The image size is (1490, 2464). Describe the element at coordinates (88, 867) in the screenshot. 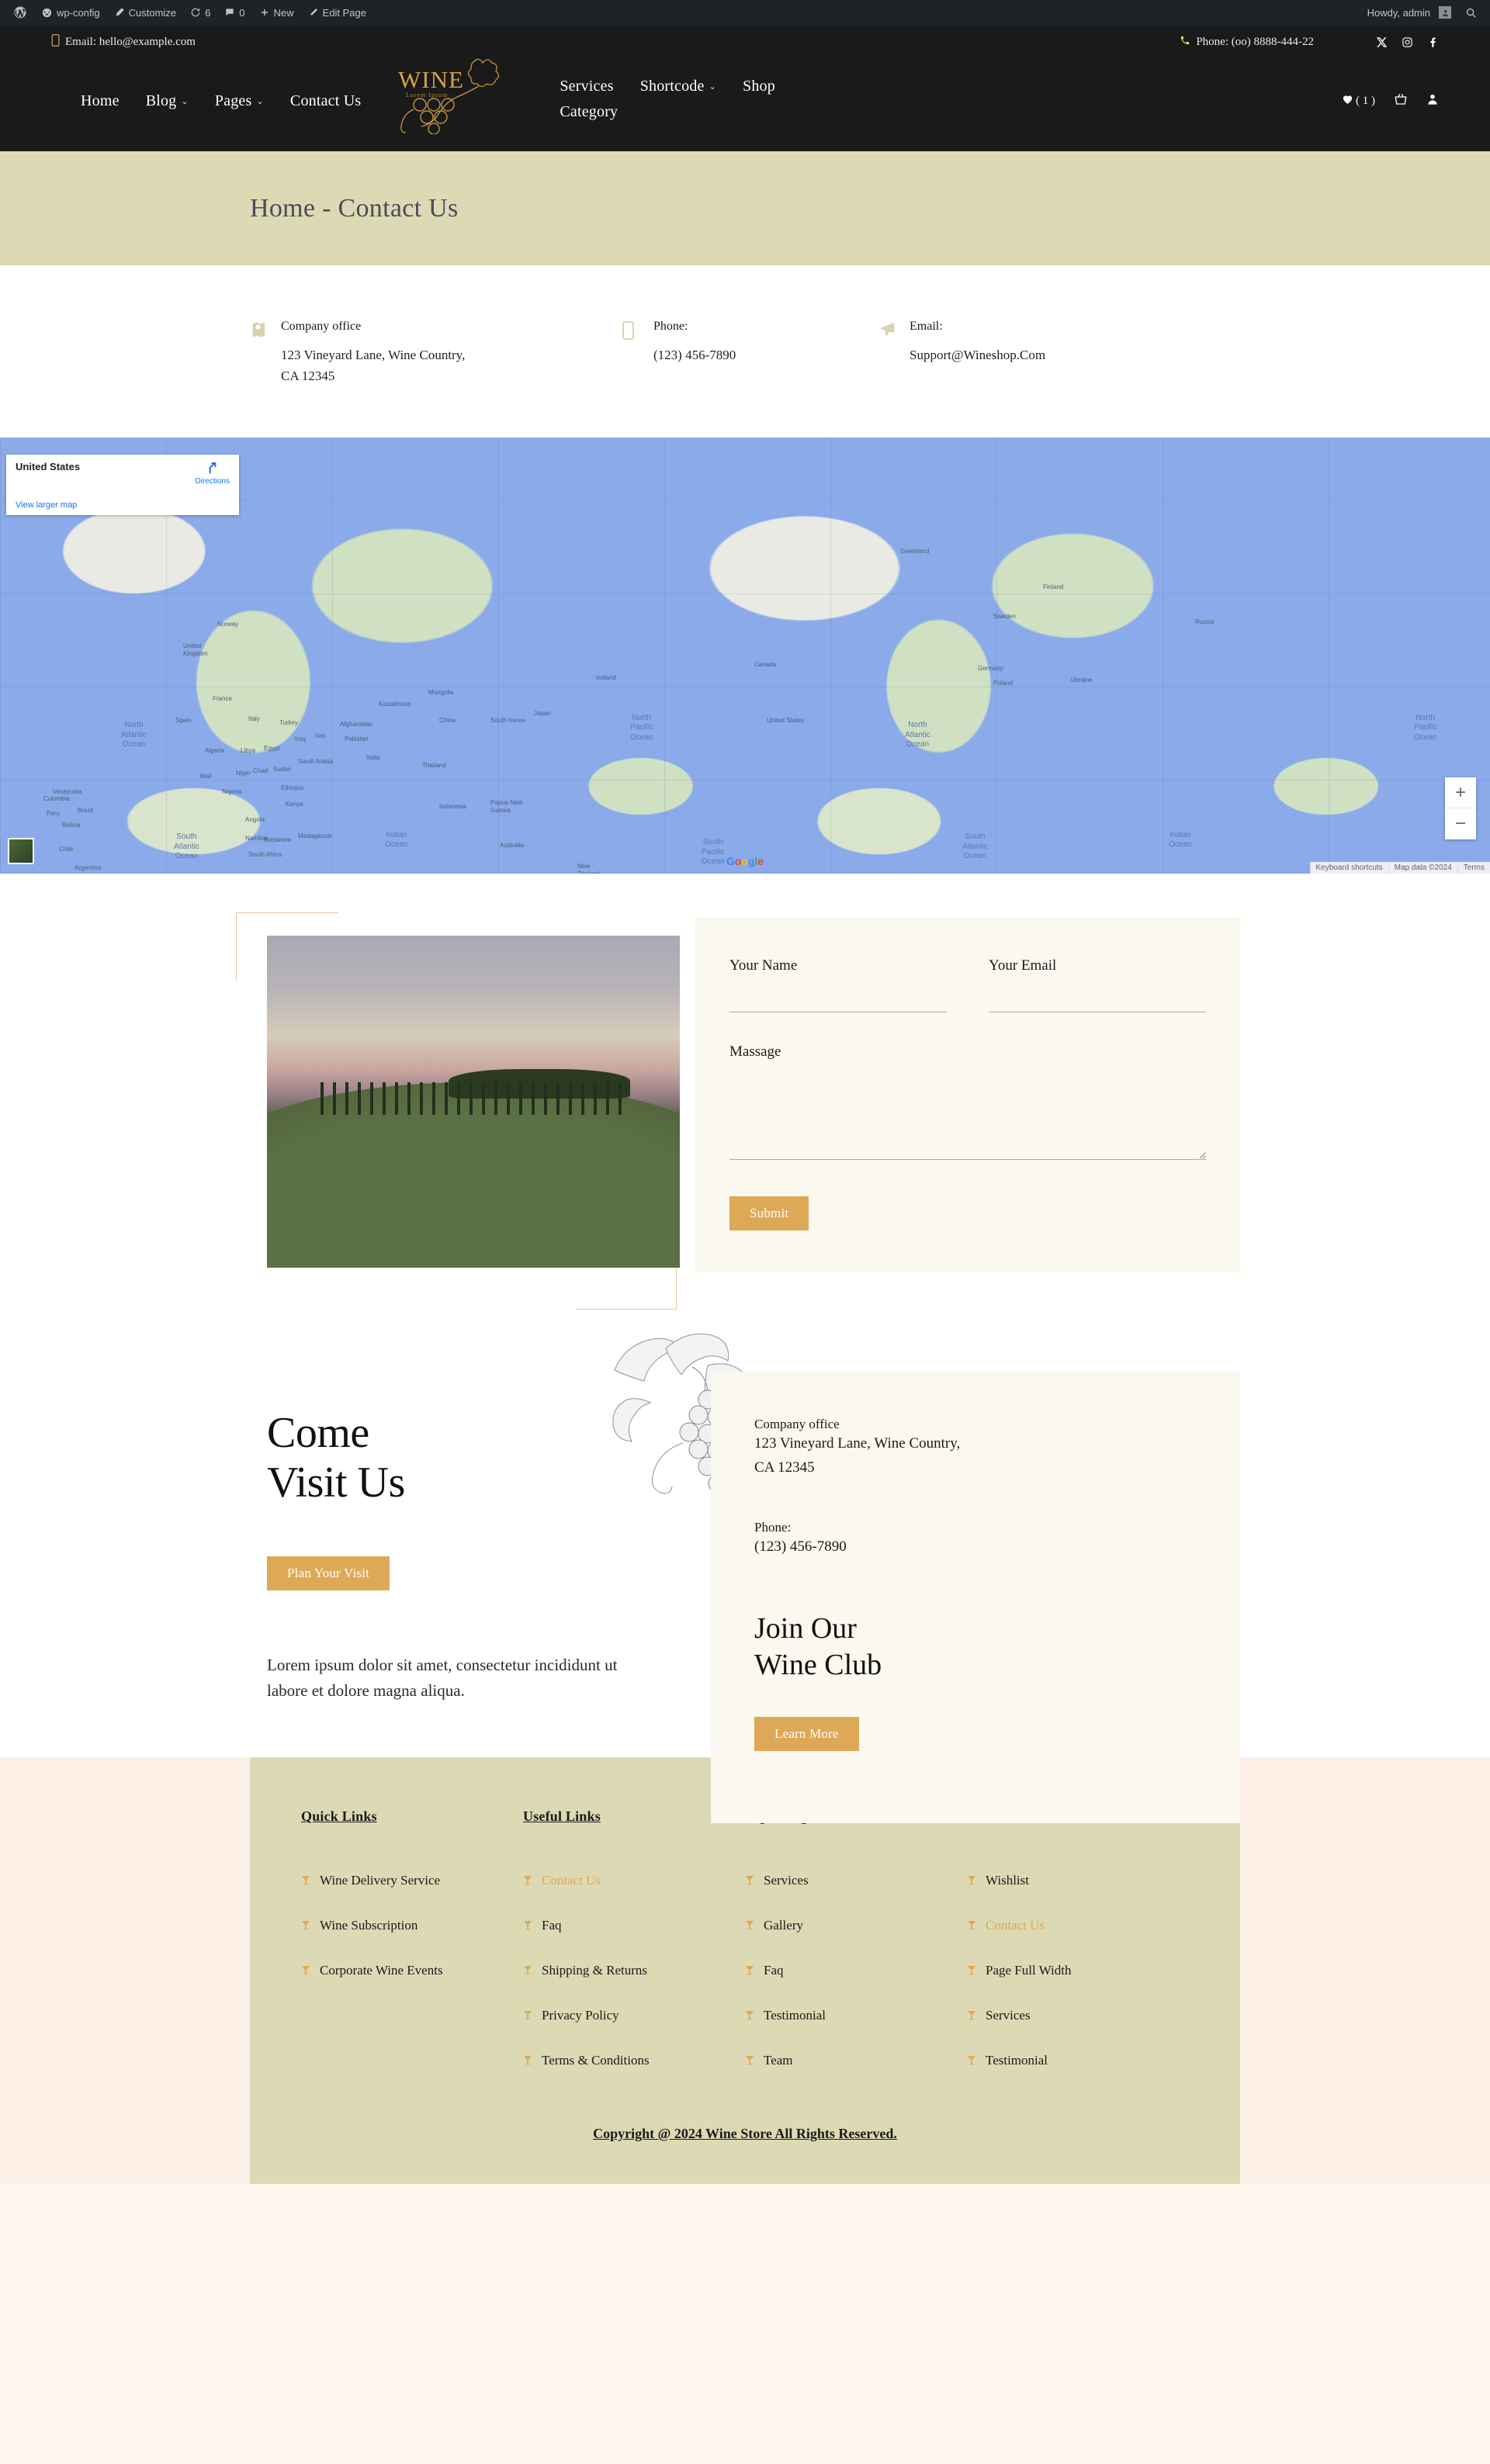

I see `map-label: Argentina` at that location.